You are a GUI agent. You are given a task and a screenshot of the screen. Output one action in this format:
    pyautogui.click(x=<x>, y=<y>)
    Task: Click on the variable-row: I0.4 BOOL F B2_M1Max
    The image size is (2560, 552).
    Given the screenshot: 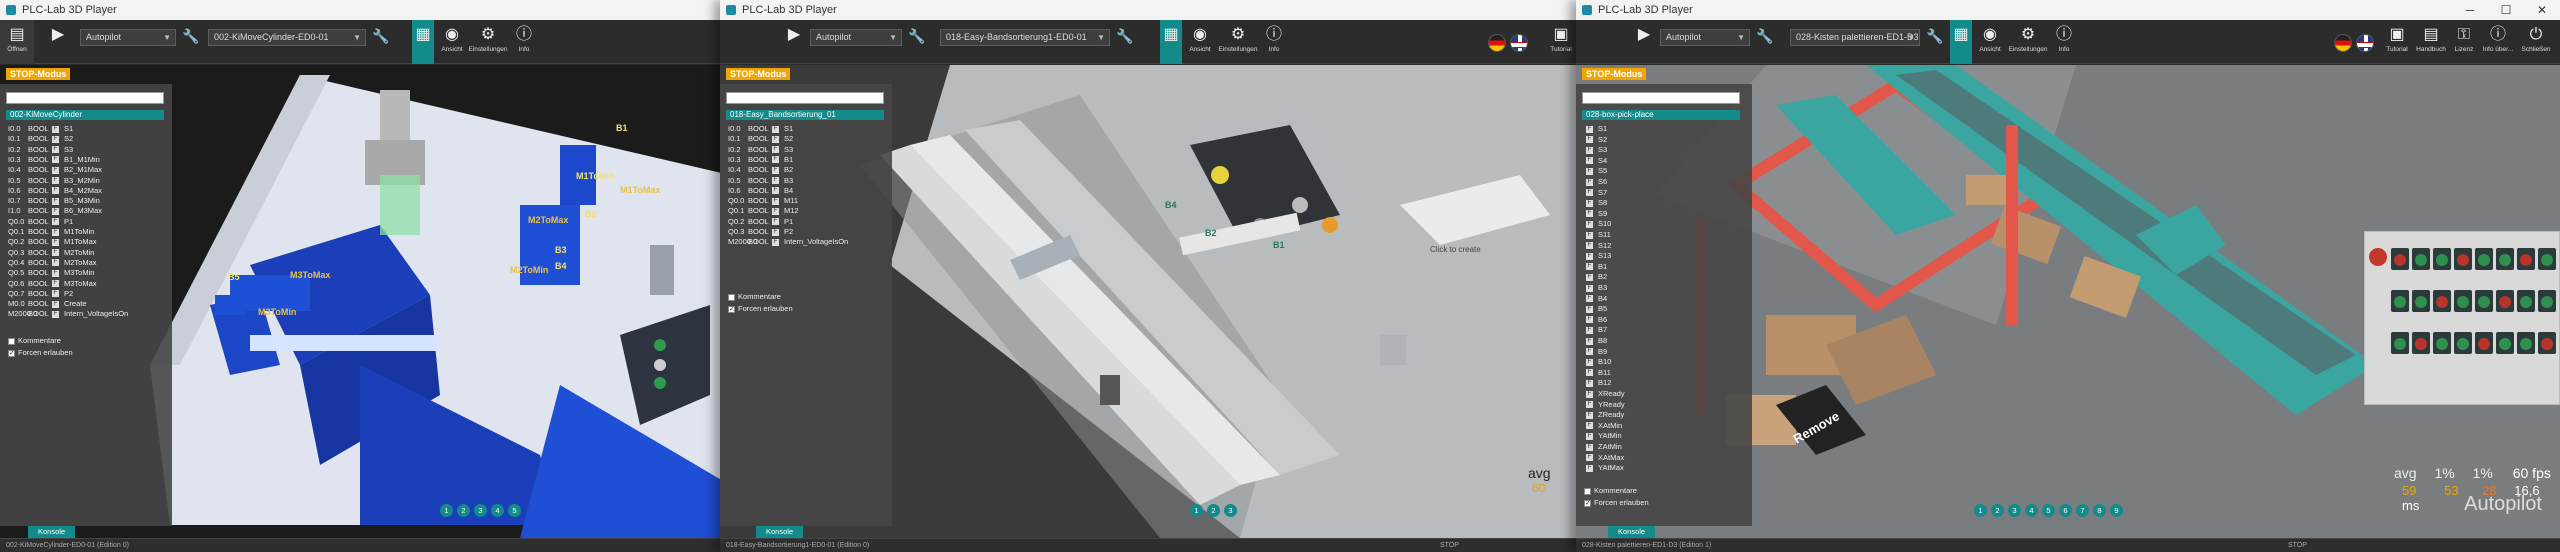 What is the action you would take?
    pyautogui.click(x=55, y=169)
    